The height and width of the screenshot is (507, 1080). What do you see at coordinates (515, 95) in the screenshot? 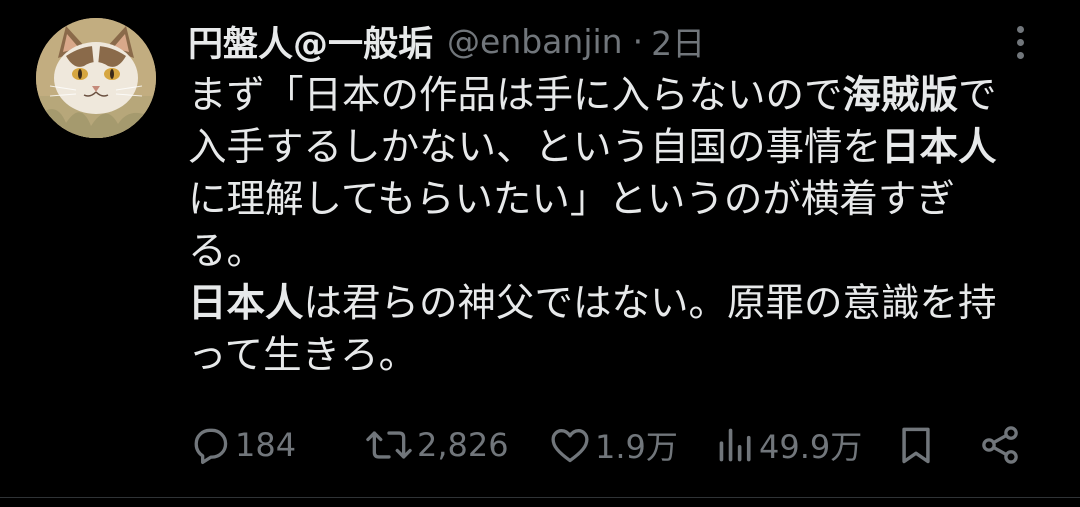
I see `tweet-text-segment: まず「日本の作品は手に入らないので` at bounding box center [515, 95].